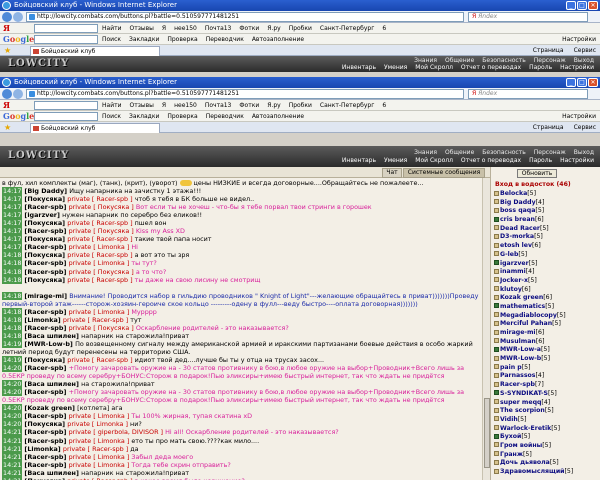 The height and width of the screenshot is (480, 600). Describe the element at coordinates (582, 82) in the screenshot. I see `maximize-button: □` at that location.